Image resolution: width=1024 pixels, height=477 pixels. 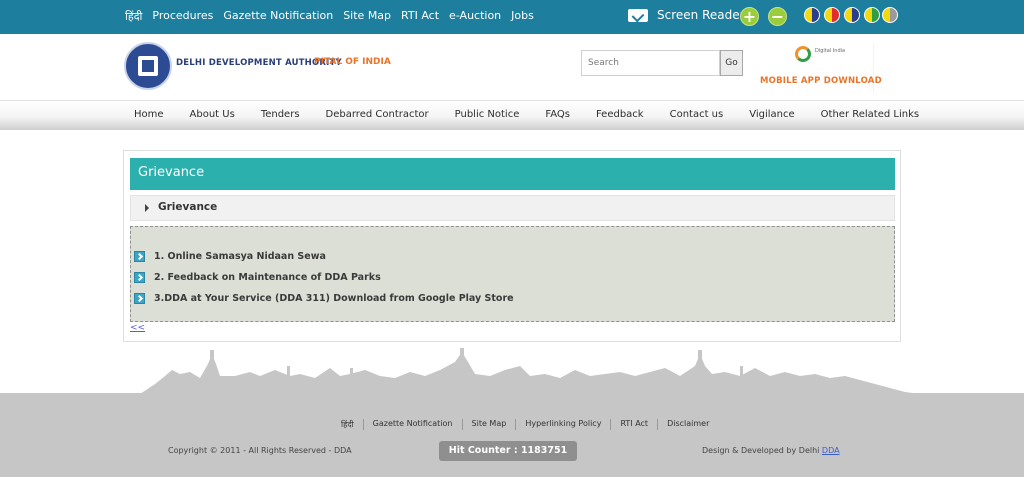 What do you see at coordinates (420, 16) in the screenshot?
I see `top-link-rti: RTI Act` at bounding box center [420, 16].